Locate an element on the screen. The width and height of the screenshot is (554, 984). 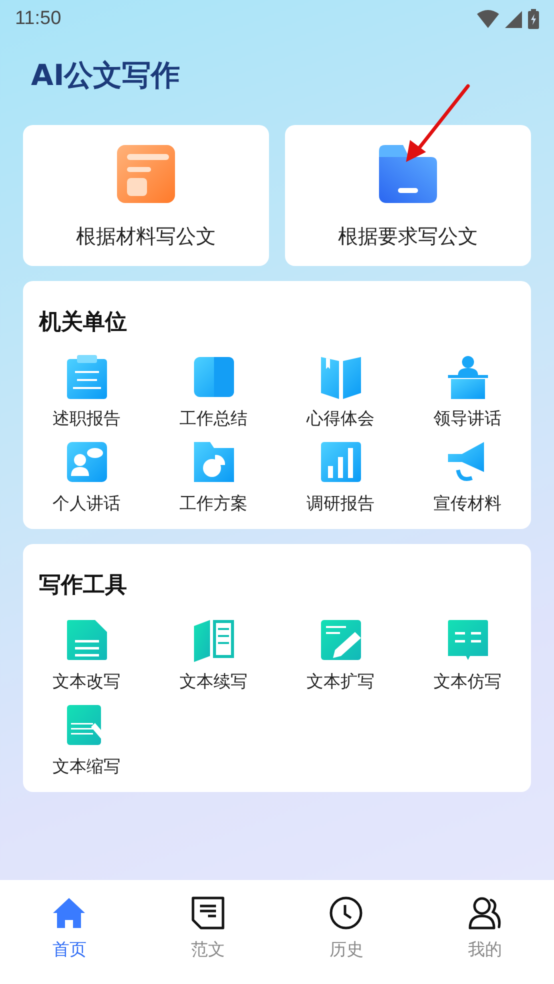
clipboard-icon is located at coordinates (86, 377).